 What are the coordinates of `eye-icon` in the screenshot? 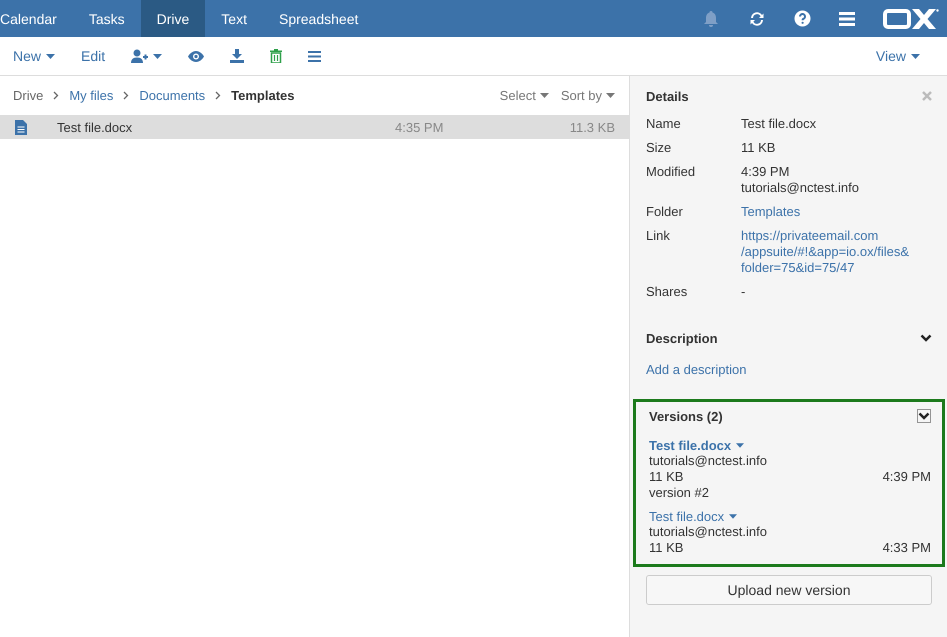 It's located at (196, 56).